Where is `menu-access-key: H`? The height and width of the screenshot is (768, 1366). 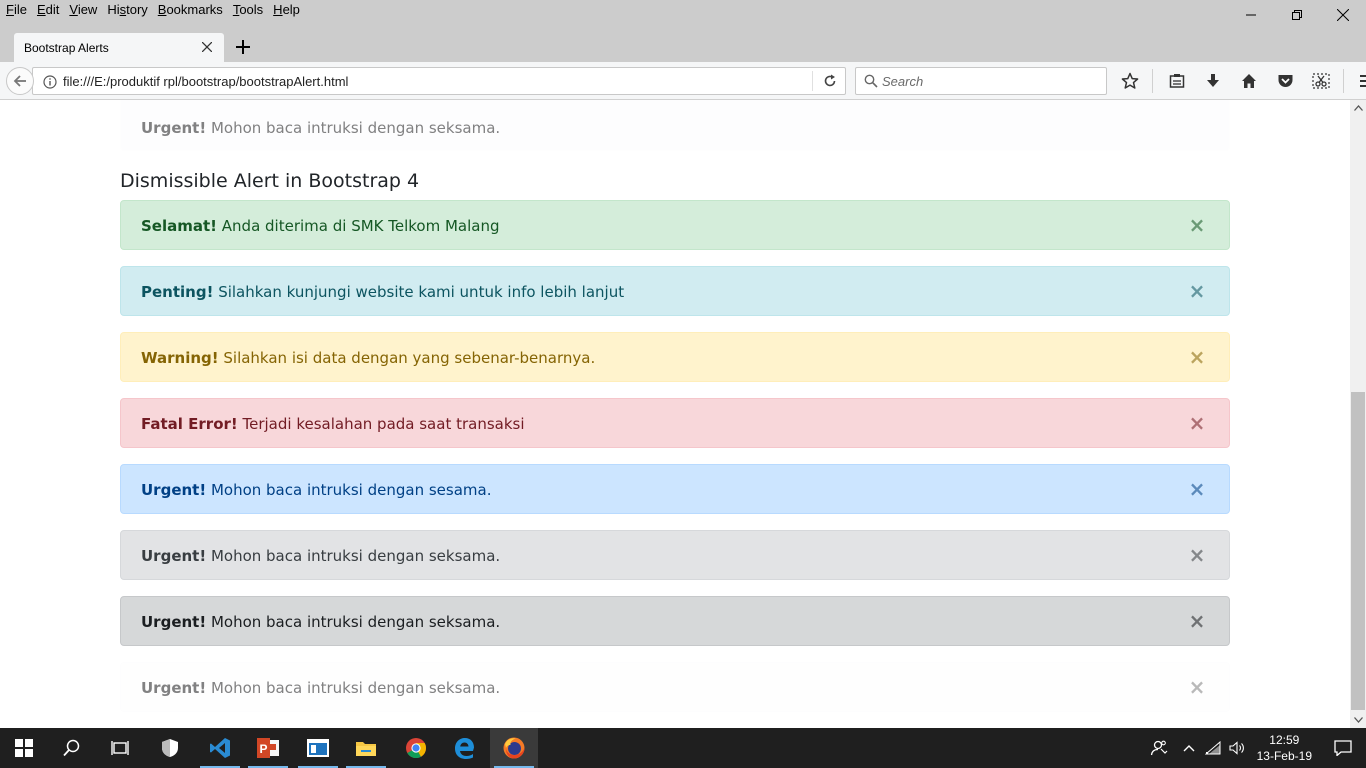 menu-access-key: H is located at coordinates (278, 9).